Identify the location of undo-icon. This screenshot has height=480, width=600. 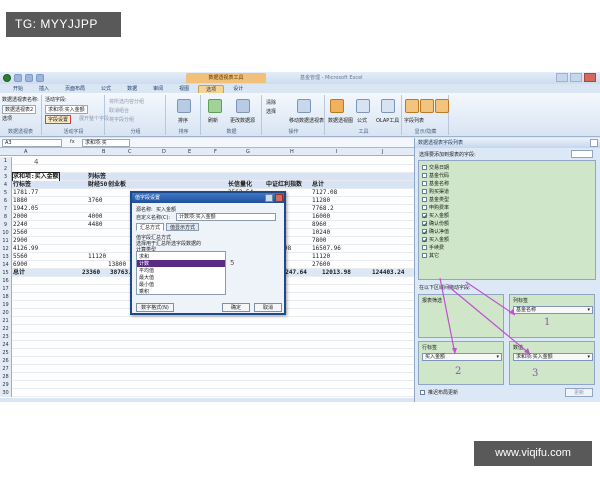
(29, 78).